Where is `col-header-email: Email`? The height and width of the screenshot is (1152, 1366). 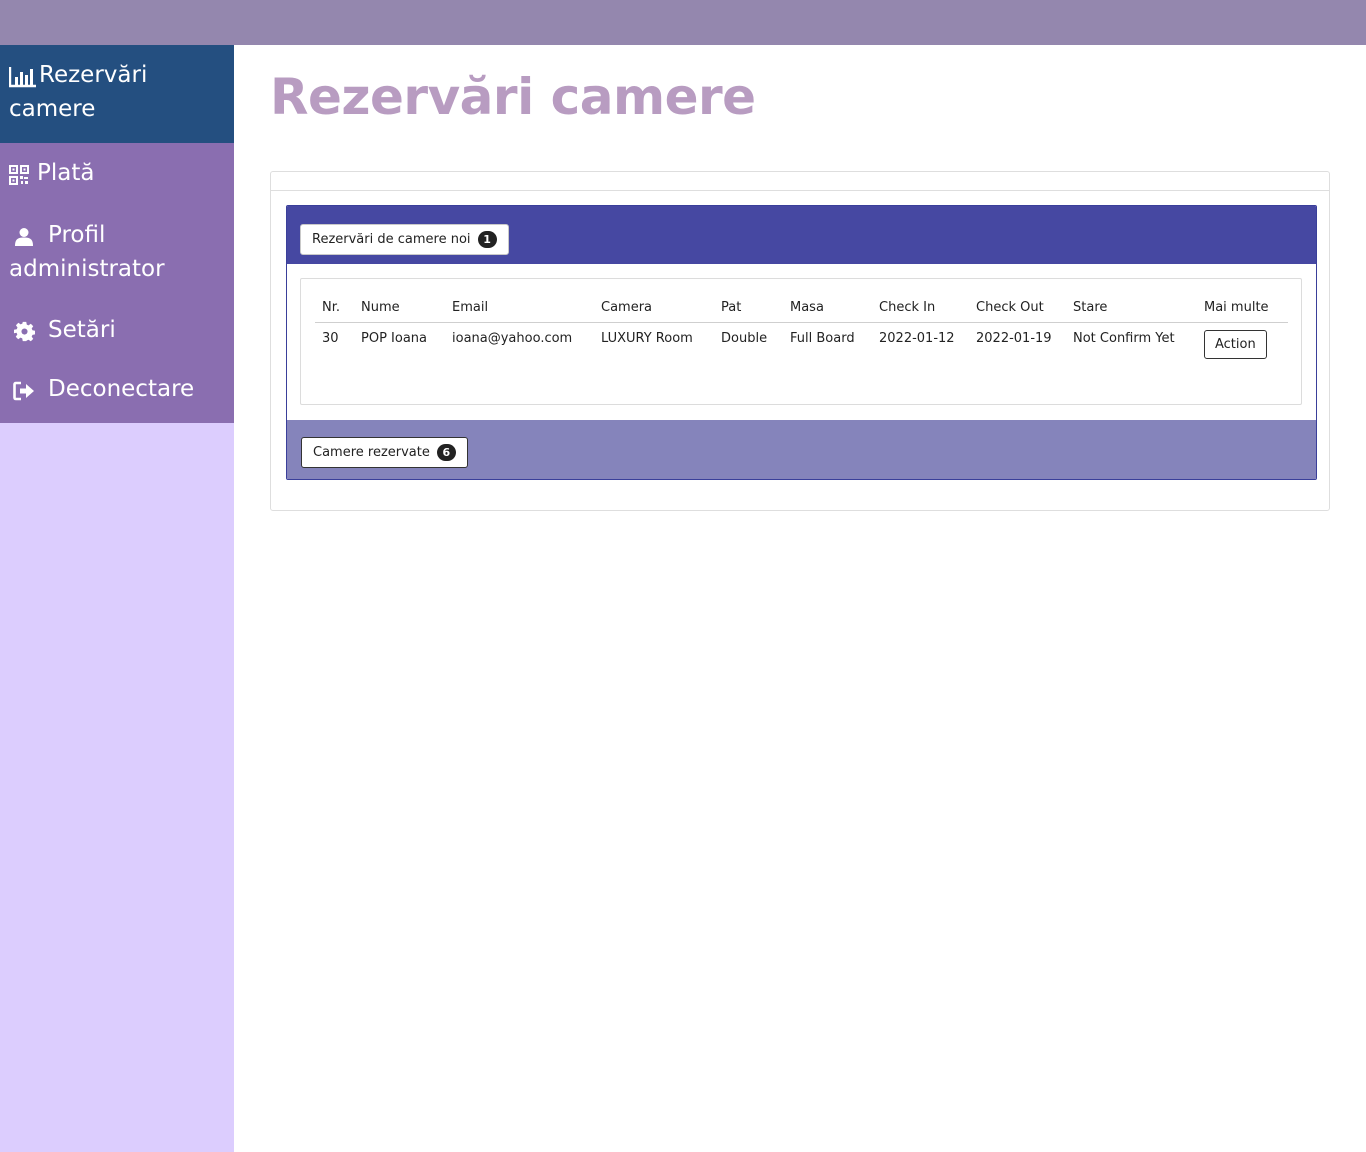 col-header-email: Email is located at coordinates (519, 309).